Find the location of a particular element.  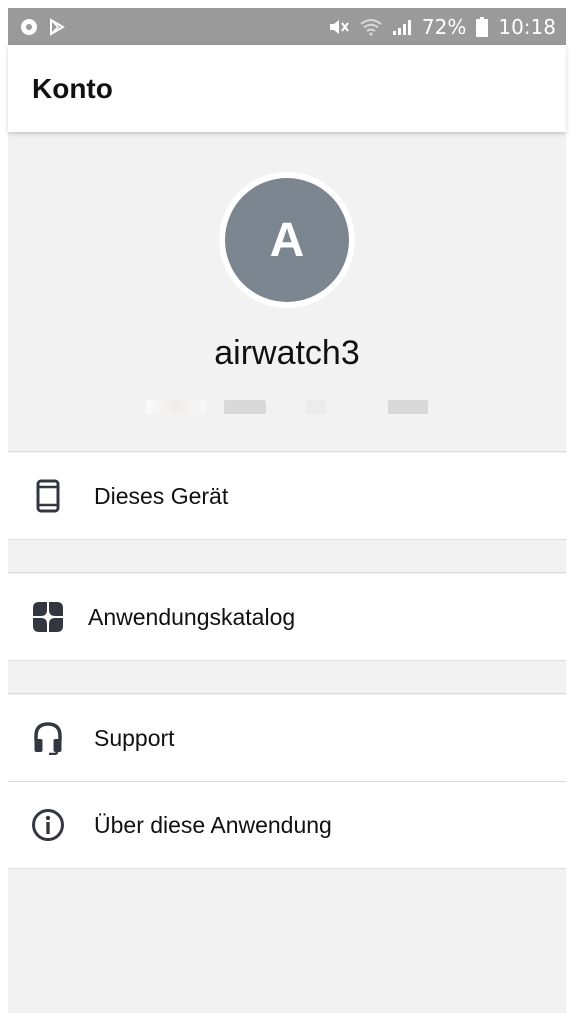

menu-item-label: Support is located at coordinates (134, 737).